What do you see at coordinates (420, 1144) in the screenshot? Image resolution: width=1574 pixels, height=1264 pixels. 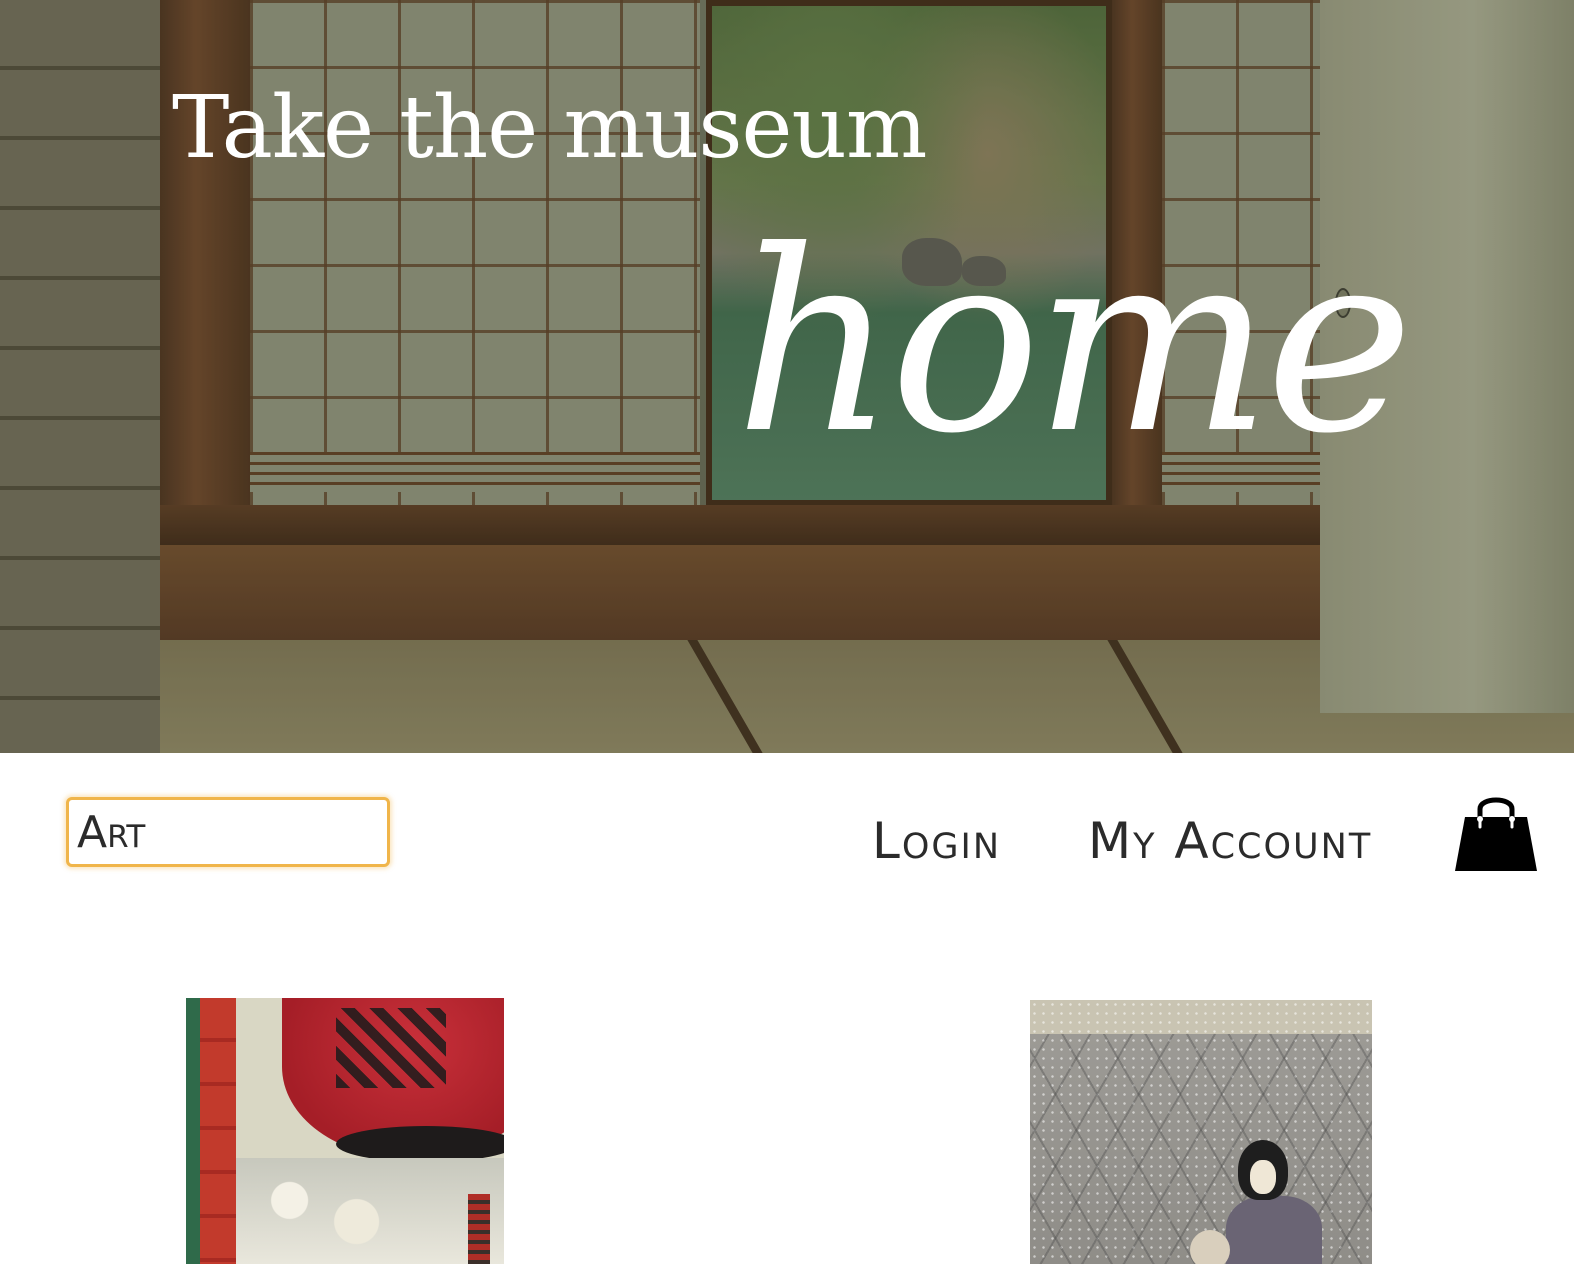 I see `print-lantern-band` at bounding box center [420, 1144].